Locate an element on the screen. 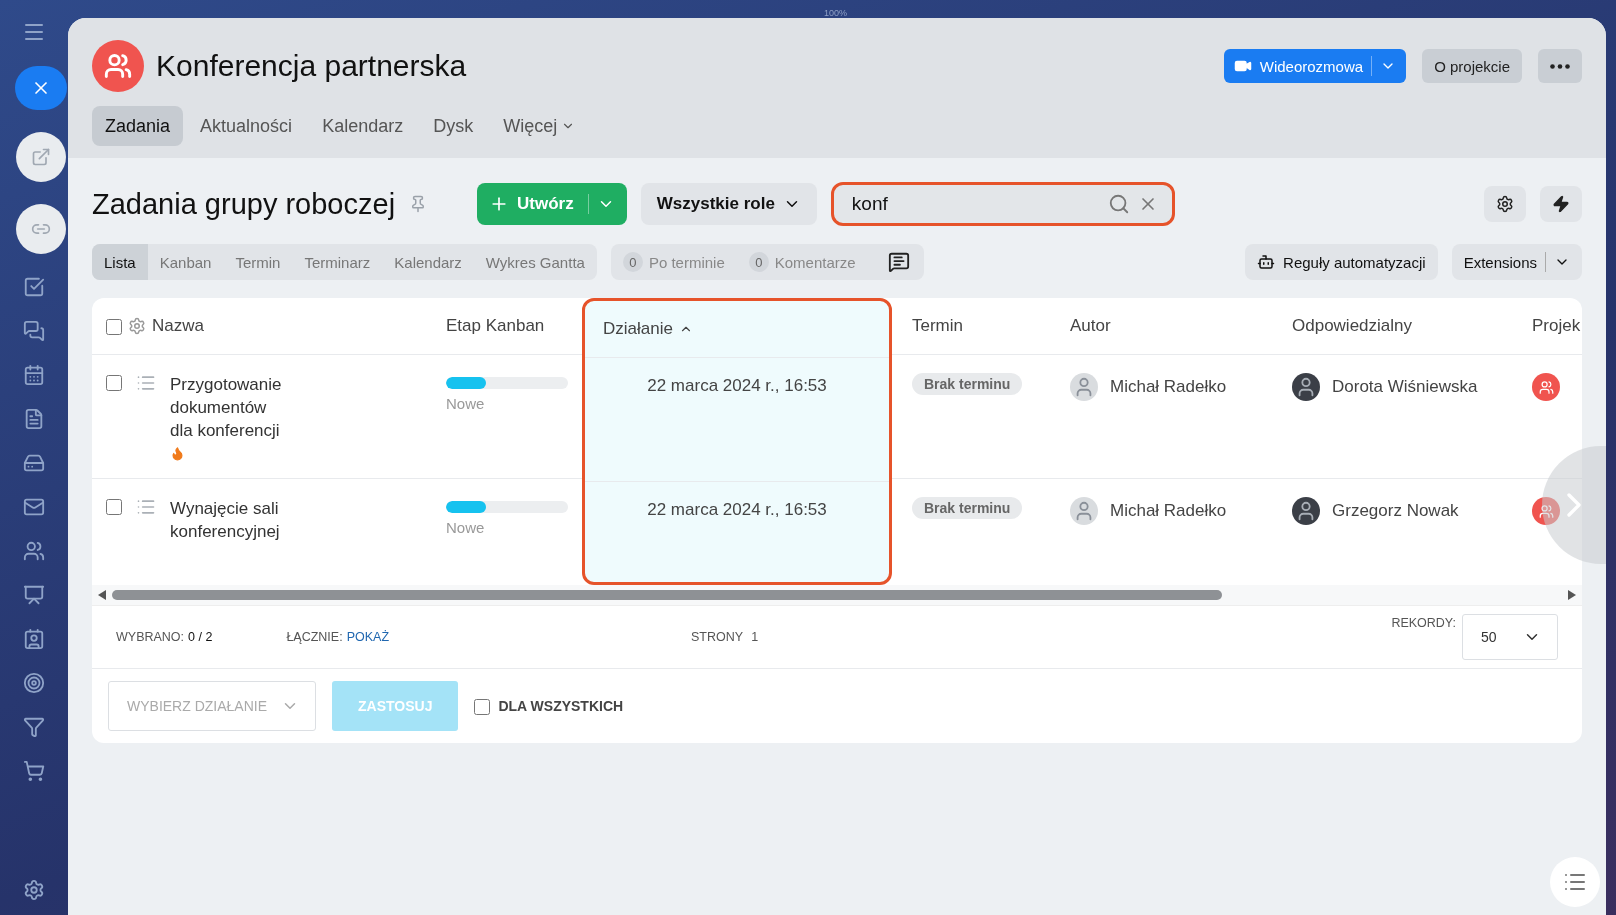  task-name: Przygotowanie dokumentów dla konferencji is located at coordinates (230, 407).